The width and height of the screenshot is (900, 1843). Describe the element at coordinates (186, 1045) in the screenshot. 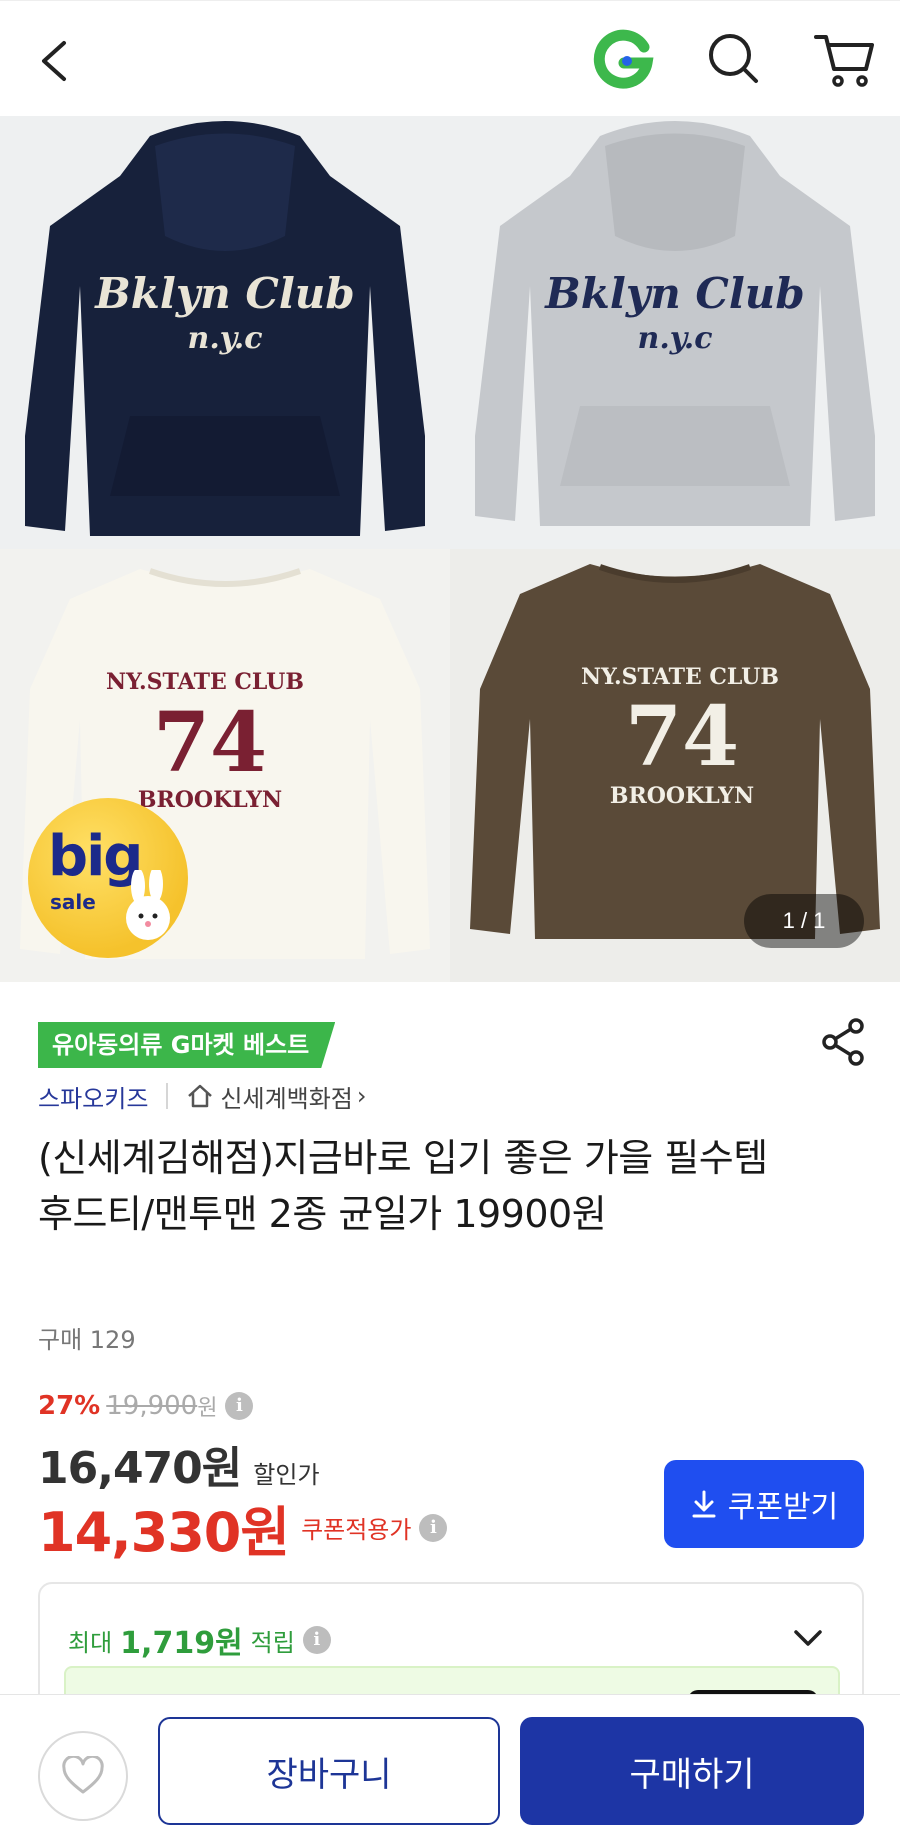

I see `best-badge: 유아동의류 G마켓 베스트` at that location.